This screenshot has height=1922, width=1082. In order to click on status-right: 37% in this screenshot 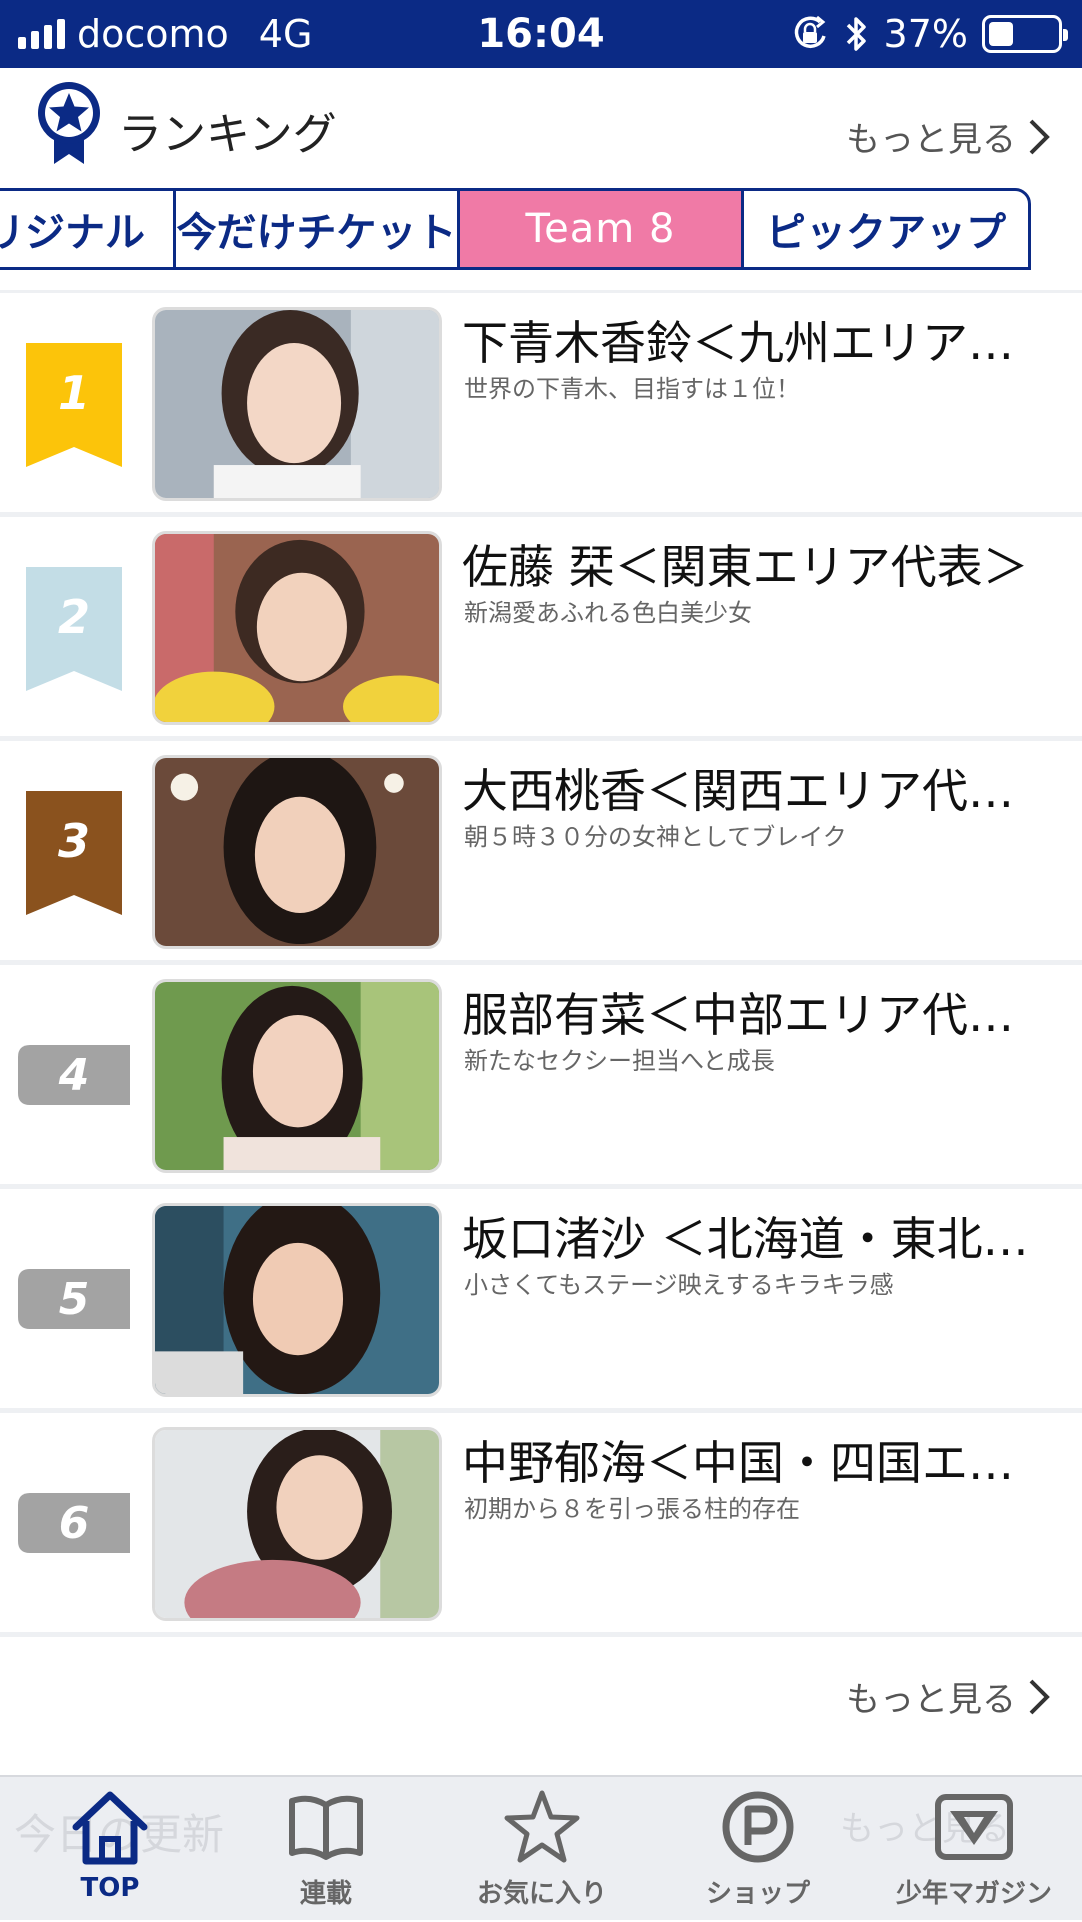, I will do `click(929, 34)`.